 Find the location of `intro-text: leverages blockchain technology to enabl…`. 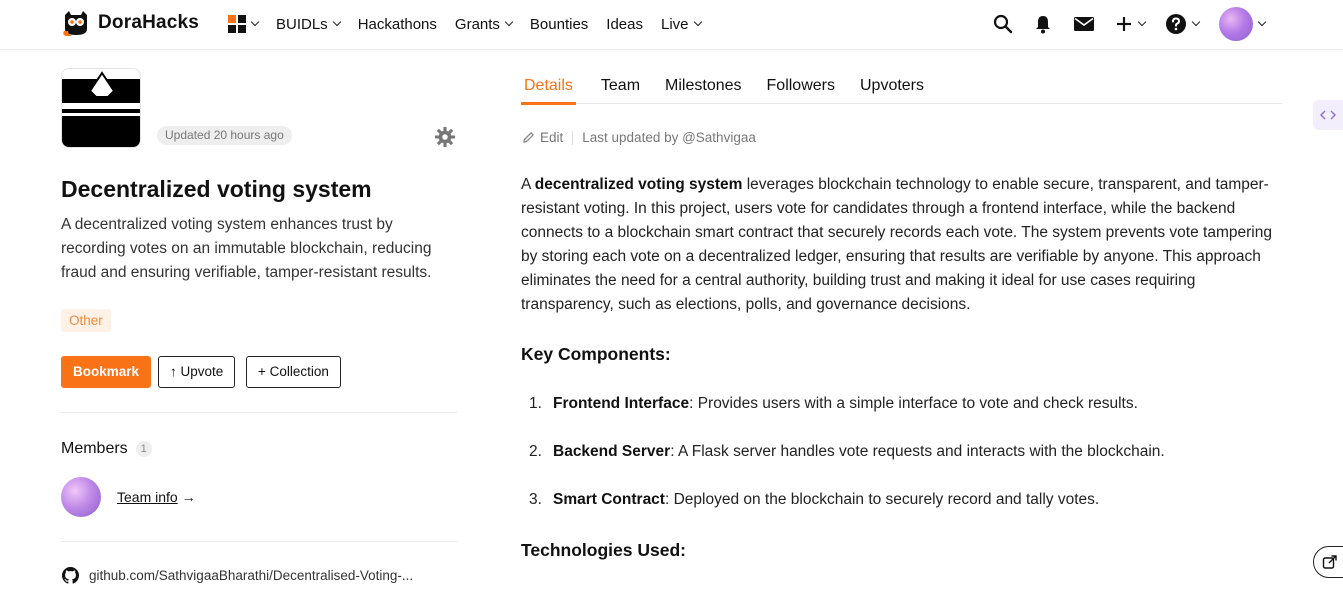

intro-text: leverages blockchain technology to enabl… is located at coordinates (896, 244).